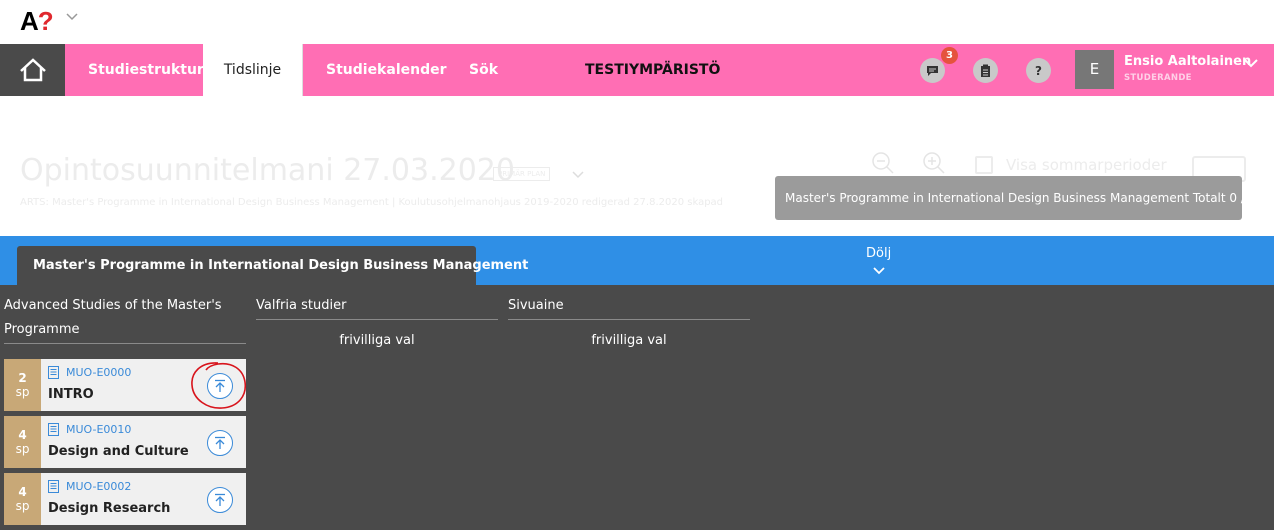  I want to click on credit-value: 2, so click(22, 378).